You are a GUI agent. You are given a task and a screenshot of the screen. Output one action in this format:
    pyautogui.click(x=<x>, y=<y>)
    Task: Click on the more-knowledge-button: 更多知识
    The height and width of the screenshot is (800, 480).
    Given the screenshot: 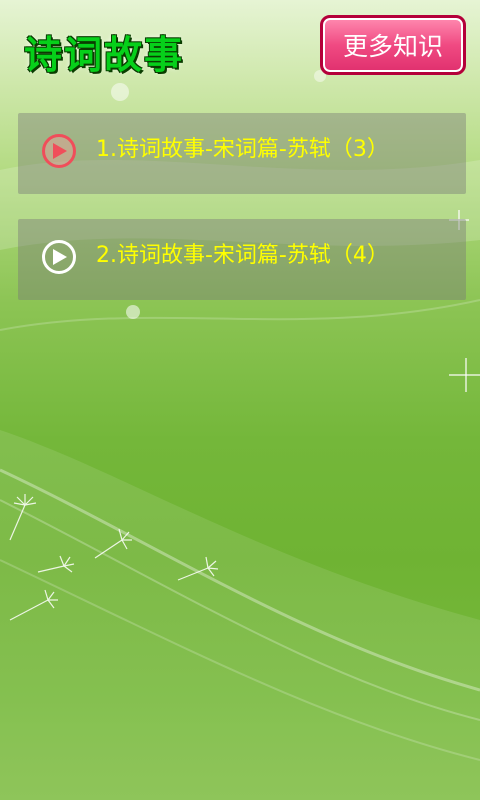 What is the action you would take?
    pyautogui.click(x=393, y=45)
    